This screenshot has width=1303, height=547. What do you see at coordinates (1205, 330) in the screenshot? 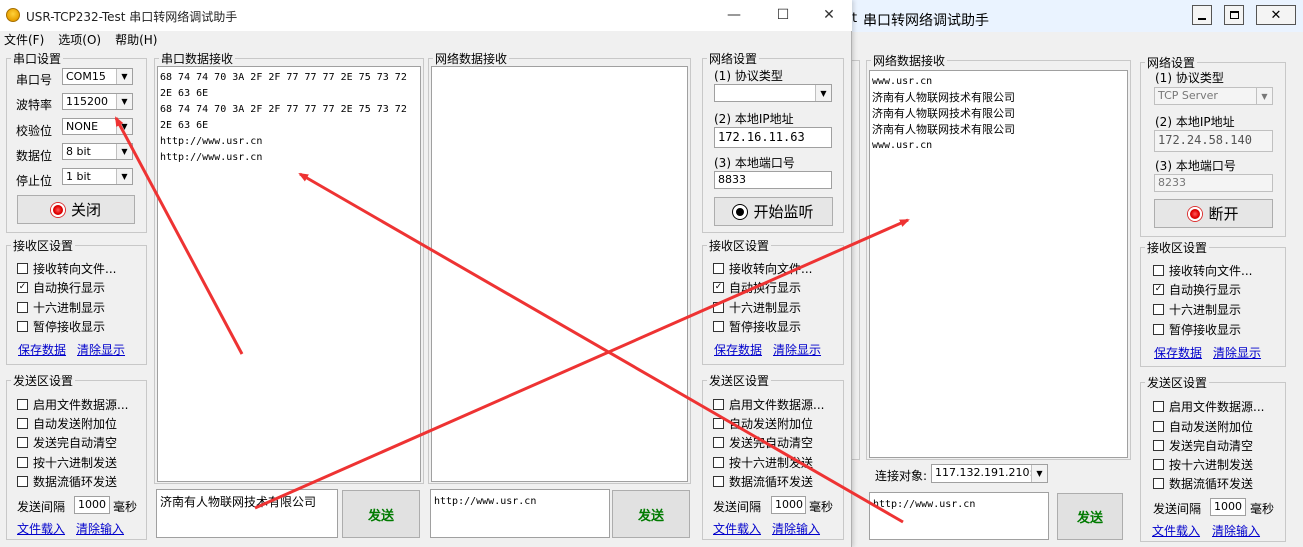
I see `back-rx-checkbox-label: 暂停接收显示` at bounding box center [1205, 330].